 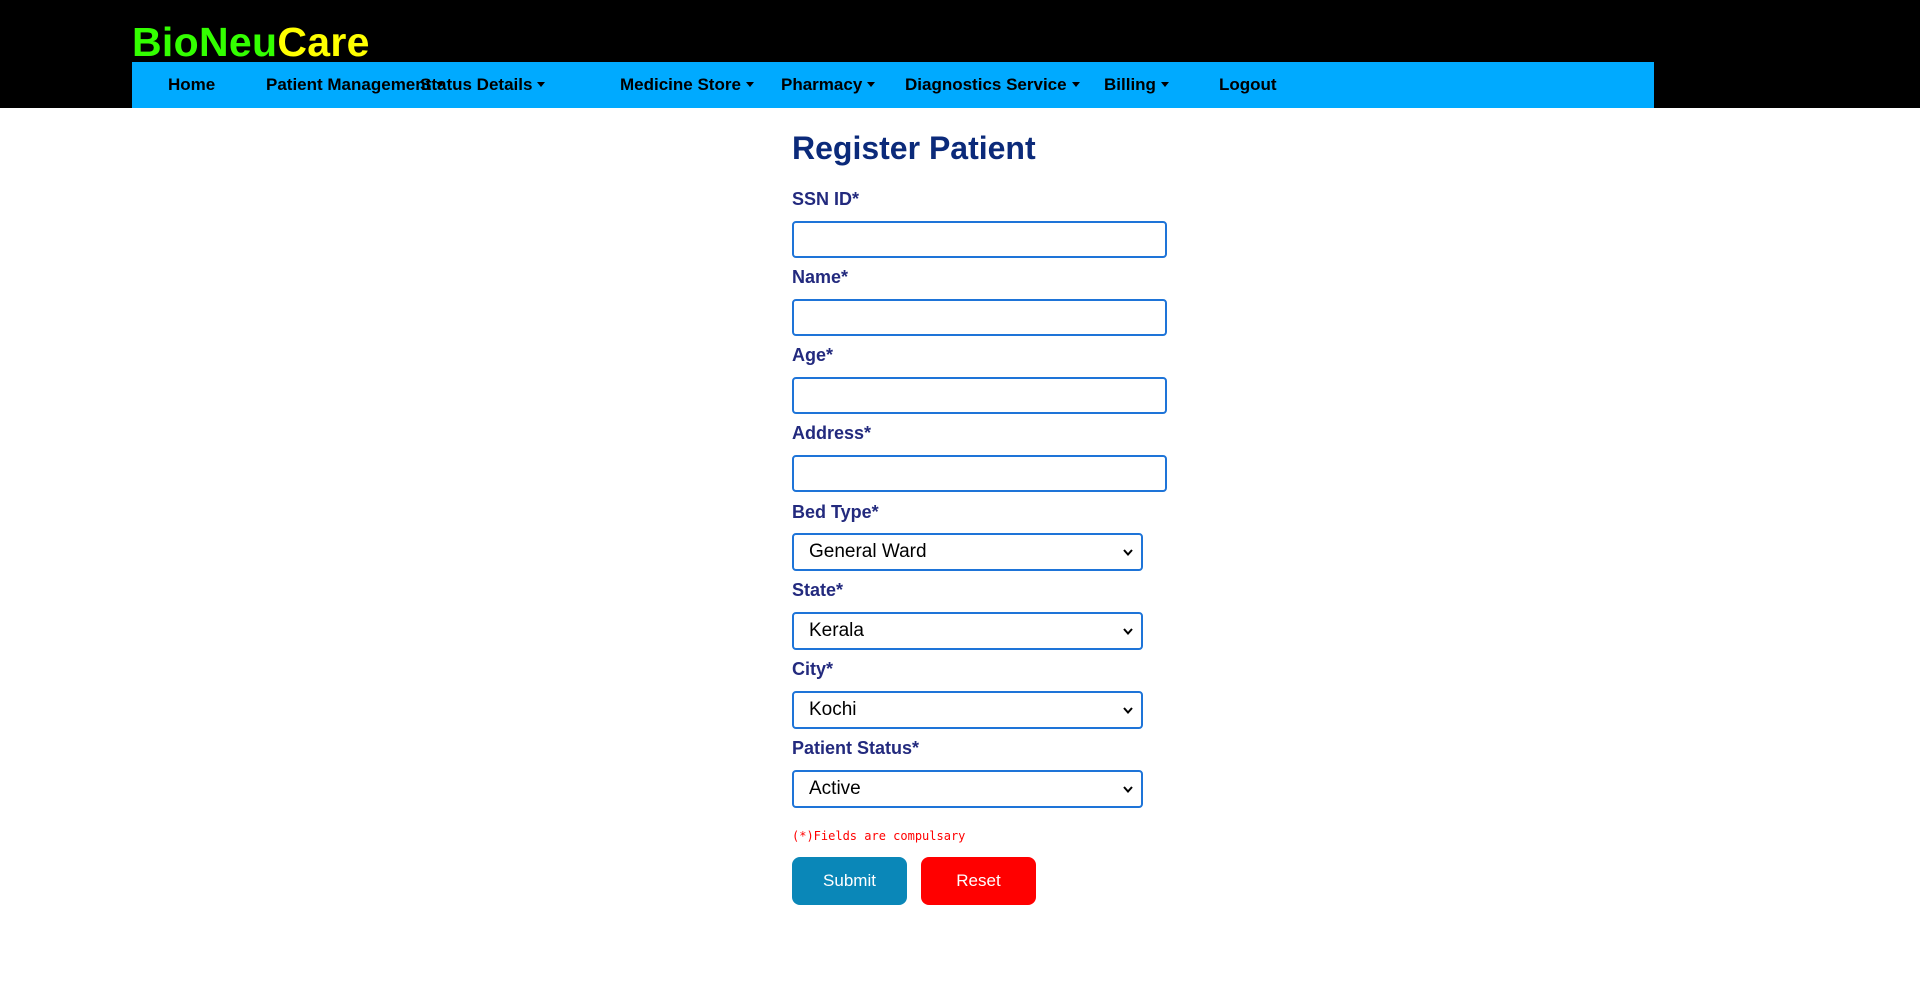 I want to click on nav-medicine-store: Medicine Store, so click(x=687, y=85).